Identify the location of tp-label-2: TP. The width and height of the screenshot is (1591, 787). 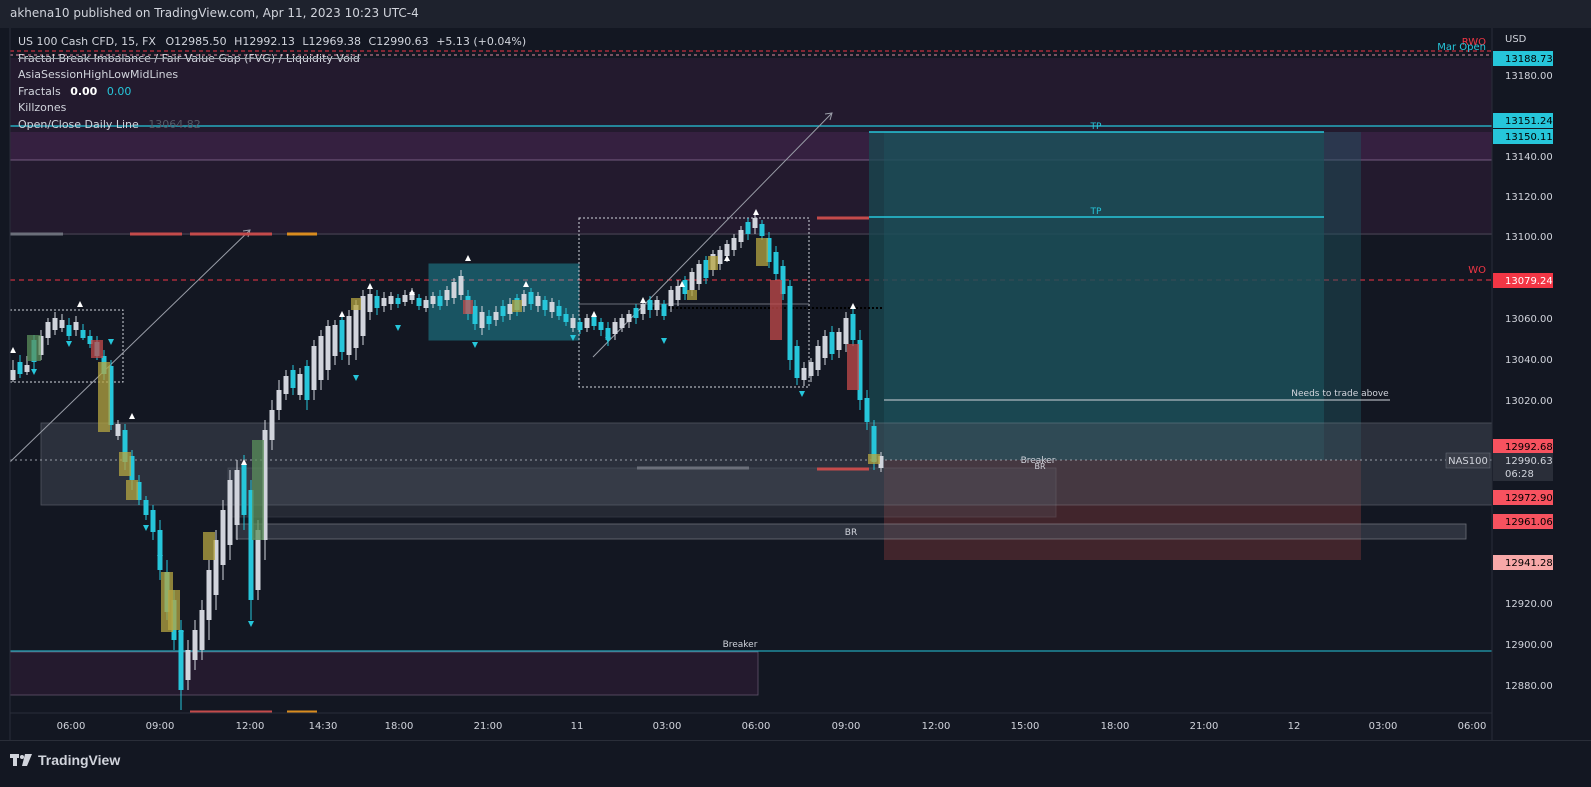
(1096, 212).